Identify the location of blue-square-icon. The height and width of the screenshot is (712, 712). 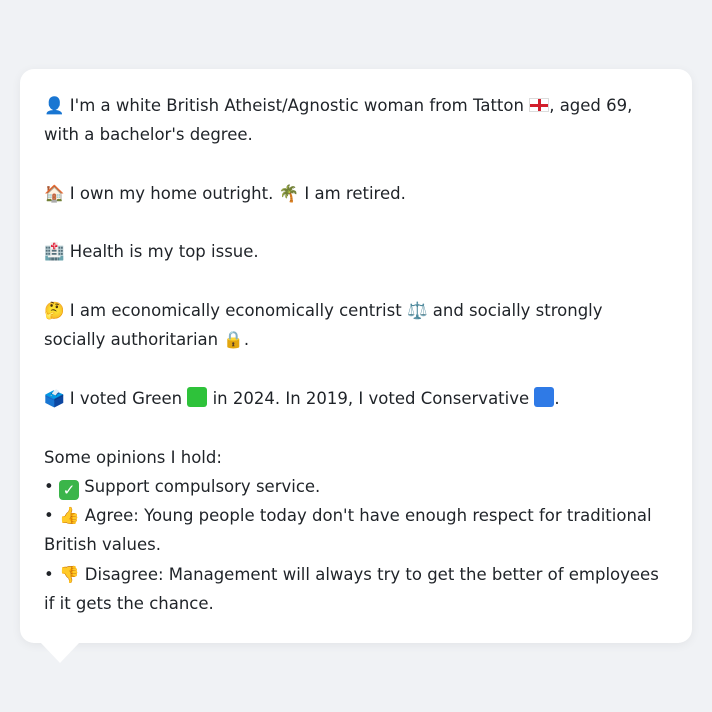
(544, 396).